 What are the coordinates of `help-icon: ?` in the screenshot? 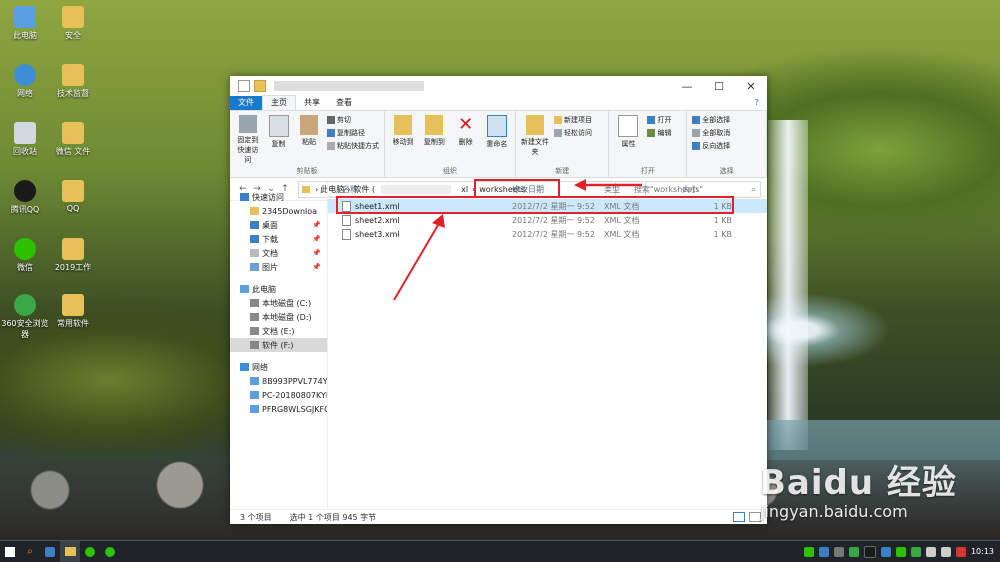 It's located at (757, 103).